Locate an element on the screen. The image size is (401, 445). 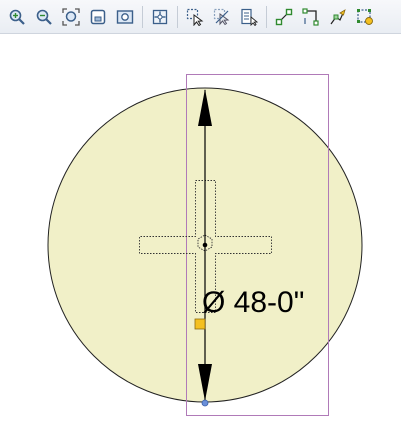
zoom-out-button is located at coordinates (44, 17).